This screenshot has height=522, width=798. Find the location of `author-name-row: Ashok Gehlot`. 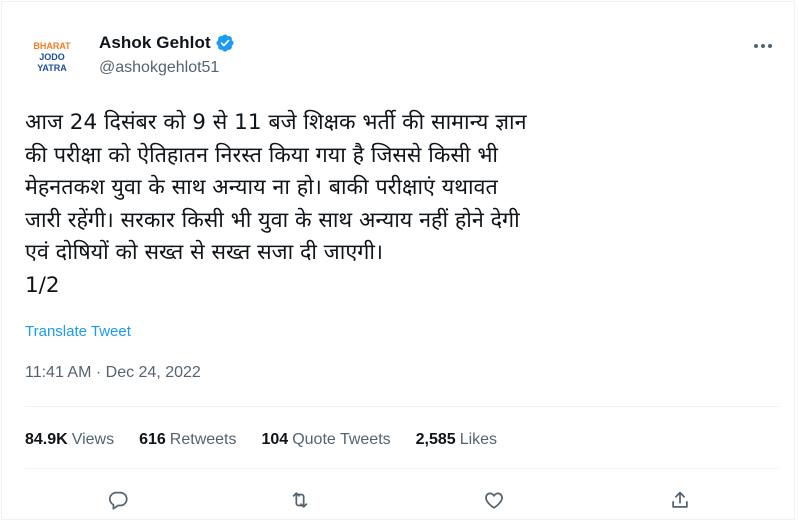

author-name-row: Ashok Gehlot is located at coordinates (167, 43).